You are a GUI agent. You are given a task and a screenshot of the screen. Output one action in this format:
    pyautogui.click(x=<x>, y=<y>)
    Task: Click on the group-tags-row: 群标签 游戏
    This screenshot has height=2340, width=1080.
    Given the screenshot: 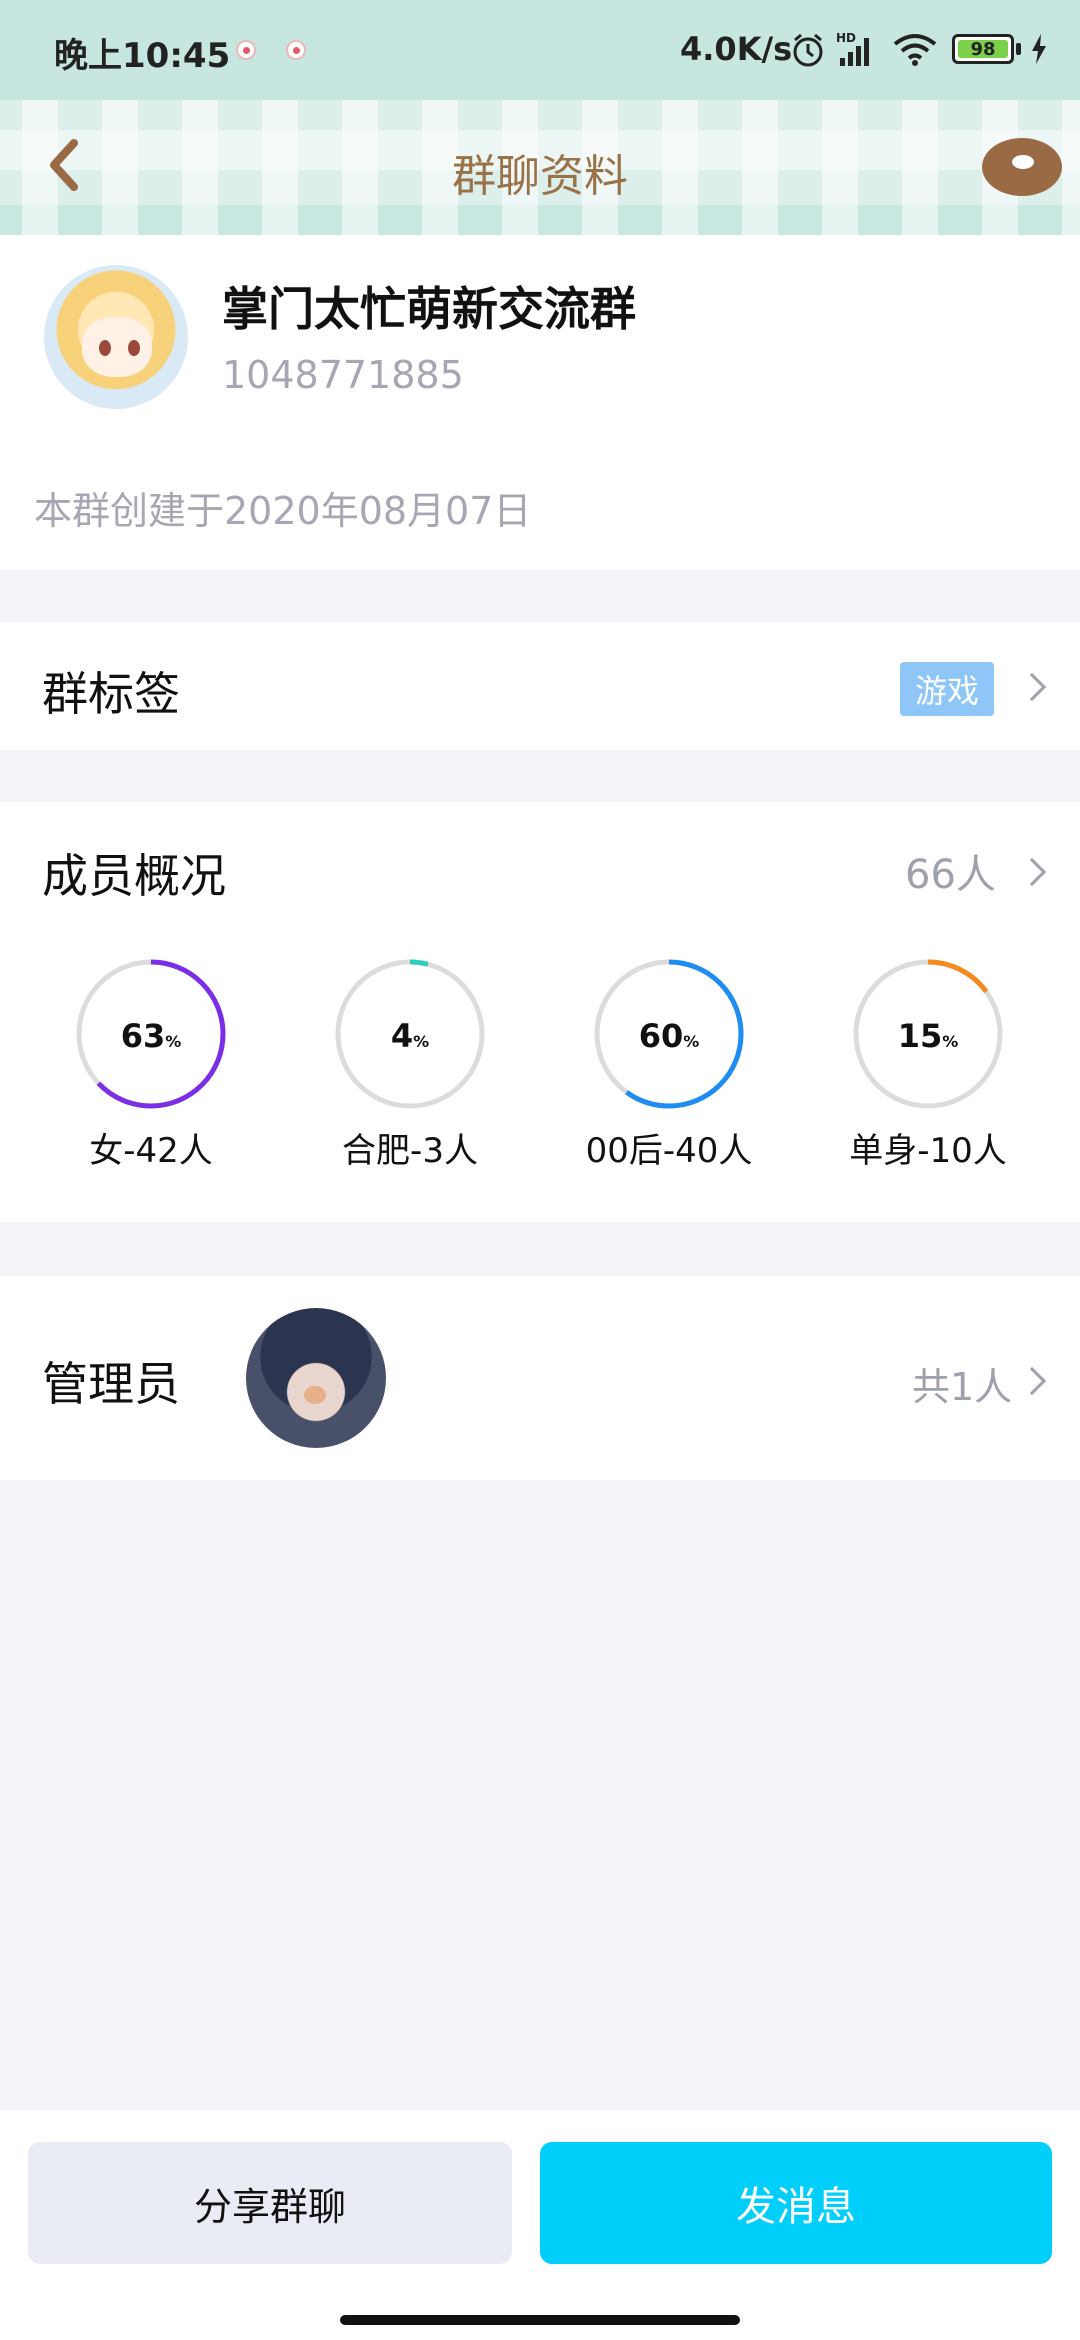 What is the action you would take?
    pyautogui.click(x=540, y=686)
    